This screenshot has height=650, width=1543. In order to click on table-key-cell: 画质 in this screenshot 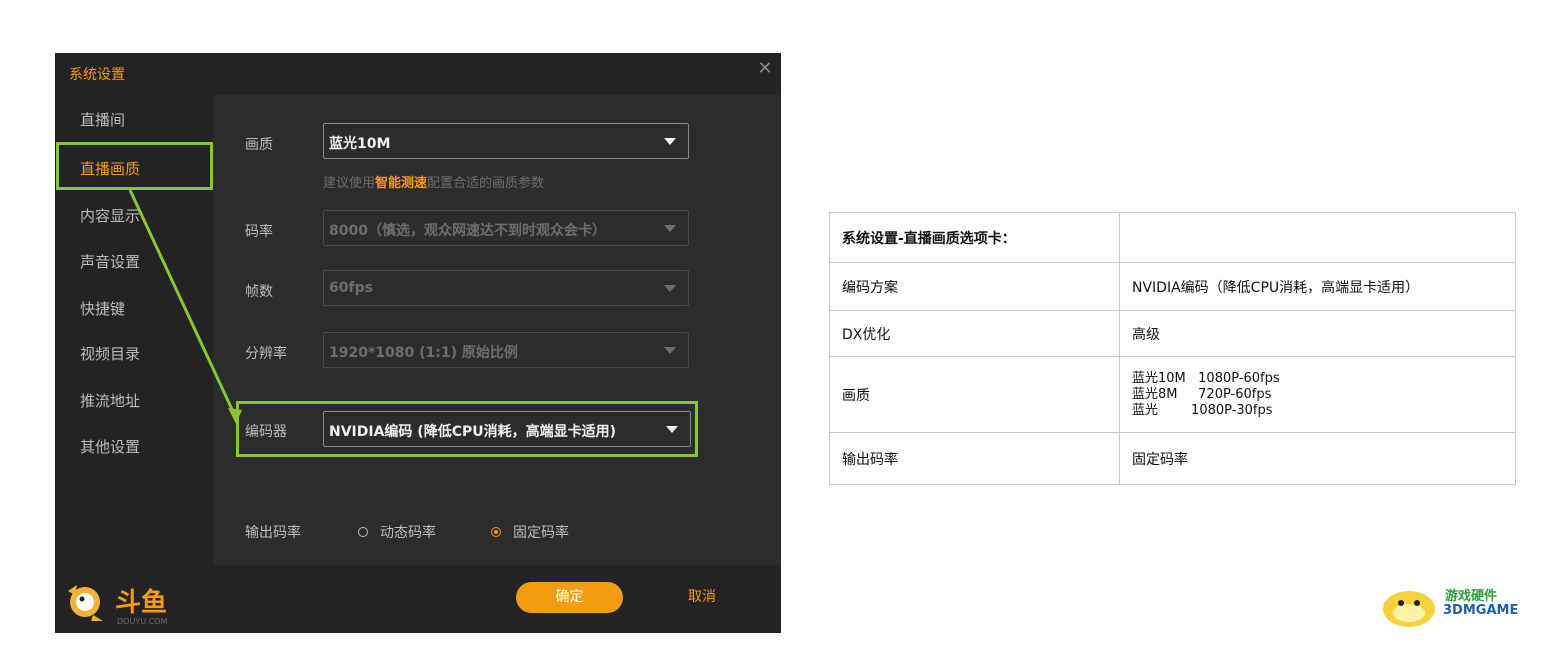, I will do `click(974, 394)`.